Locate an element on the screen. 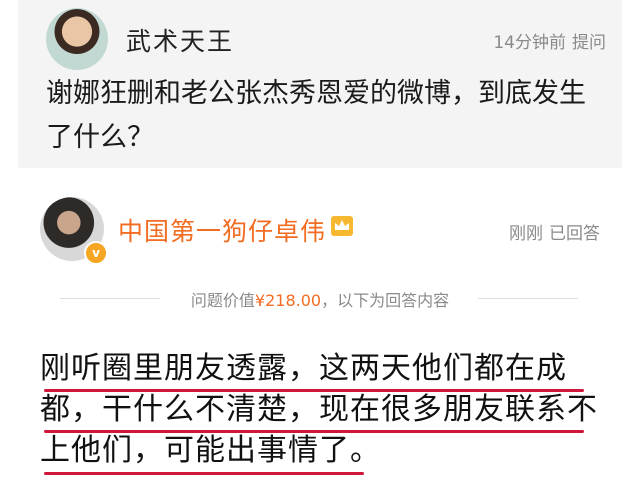  verified-badge-icon: v is located at coordinates (96, 253).